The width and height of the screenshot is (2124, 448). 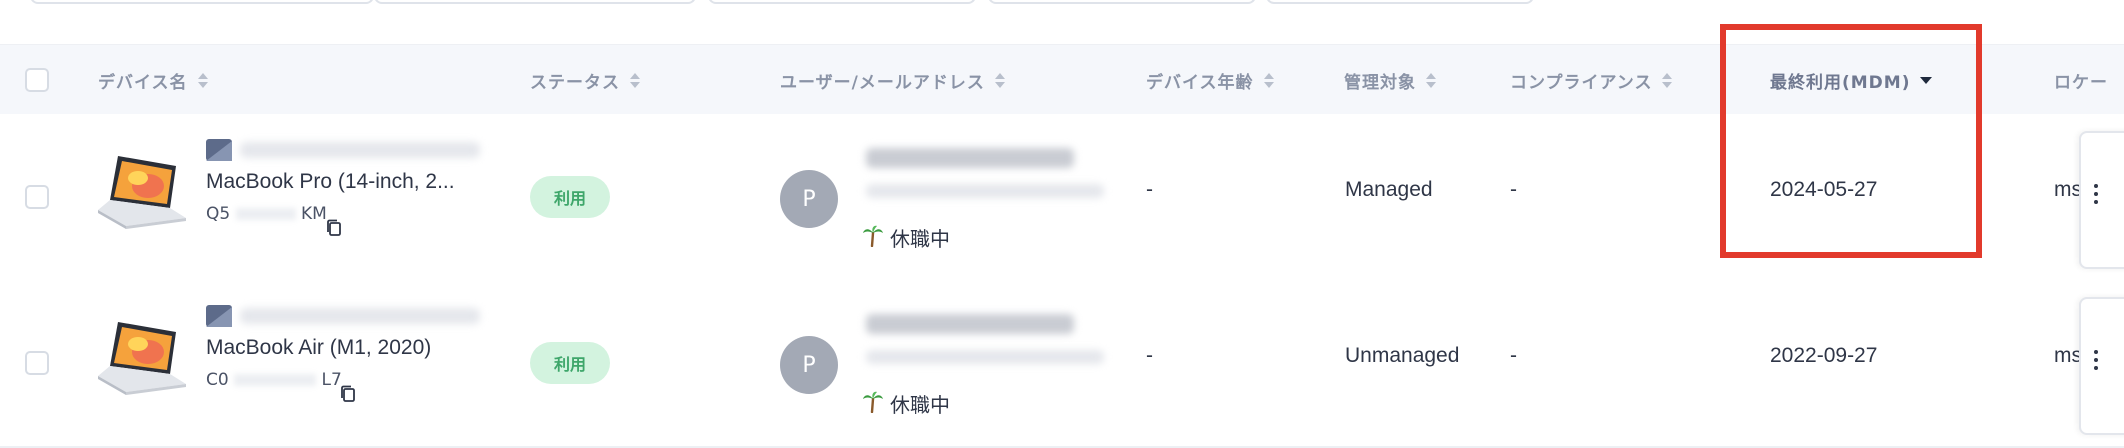 What do you see at coordinates (1851, 141) in the screenshot?
I see `highlight-box` at bounding box center [1851, 141].